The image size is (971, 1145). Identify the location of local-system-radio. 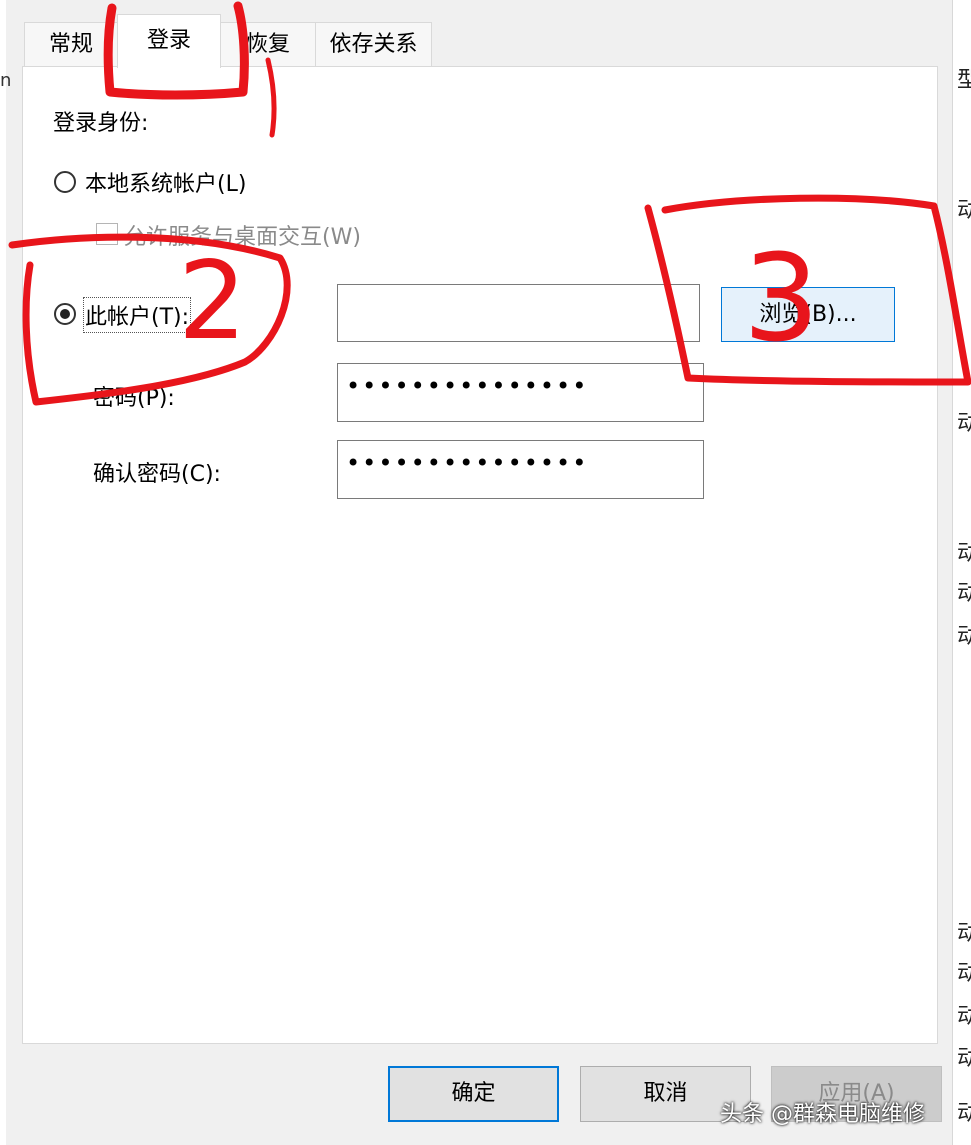
(65, 182).